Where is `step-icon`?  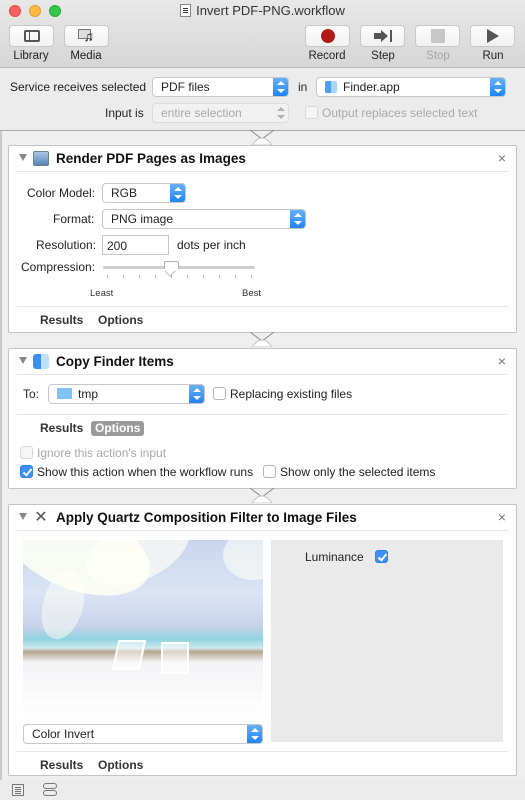
step-icon is located at coordinates (382, 36).